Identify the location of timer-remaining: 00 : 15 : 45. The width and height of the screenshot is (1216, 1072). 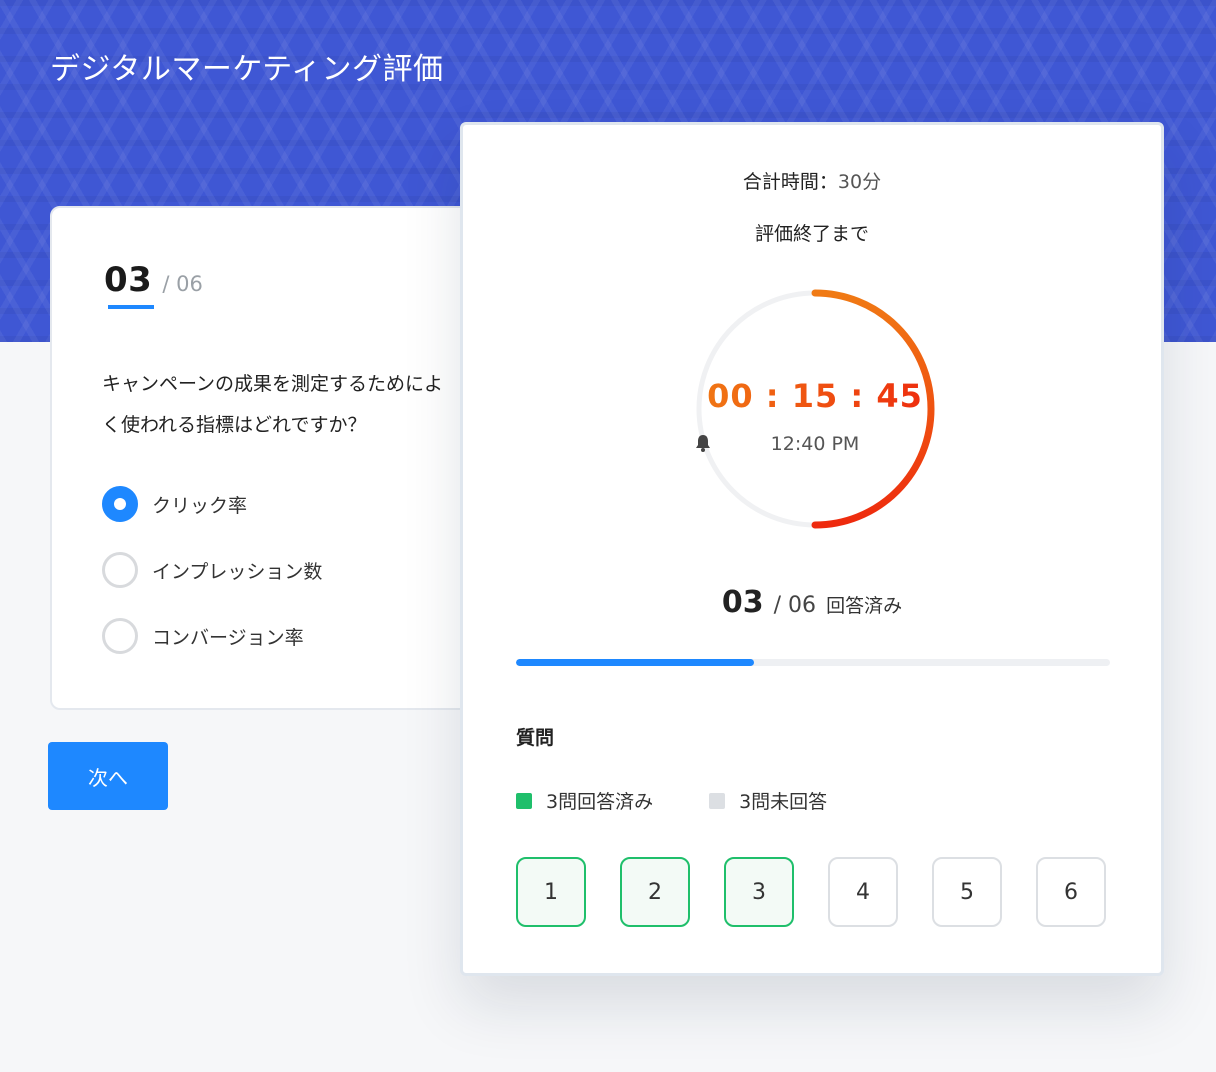
(815, 396).